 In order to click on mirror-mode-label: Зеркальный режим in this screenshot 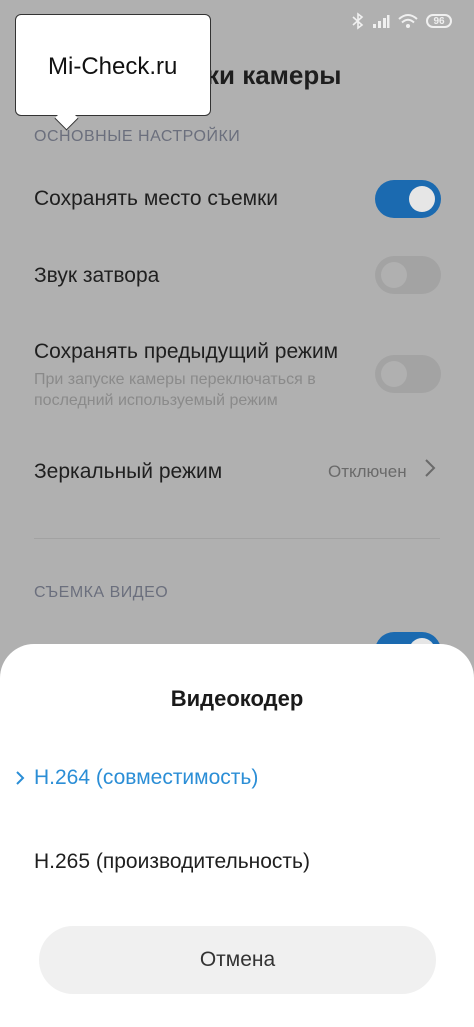, I will do `click(128, 471)`.